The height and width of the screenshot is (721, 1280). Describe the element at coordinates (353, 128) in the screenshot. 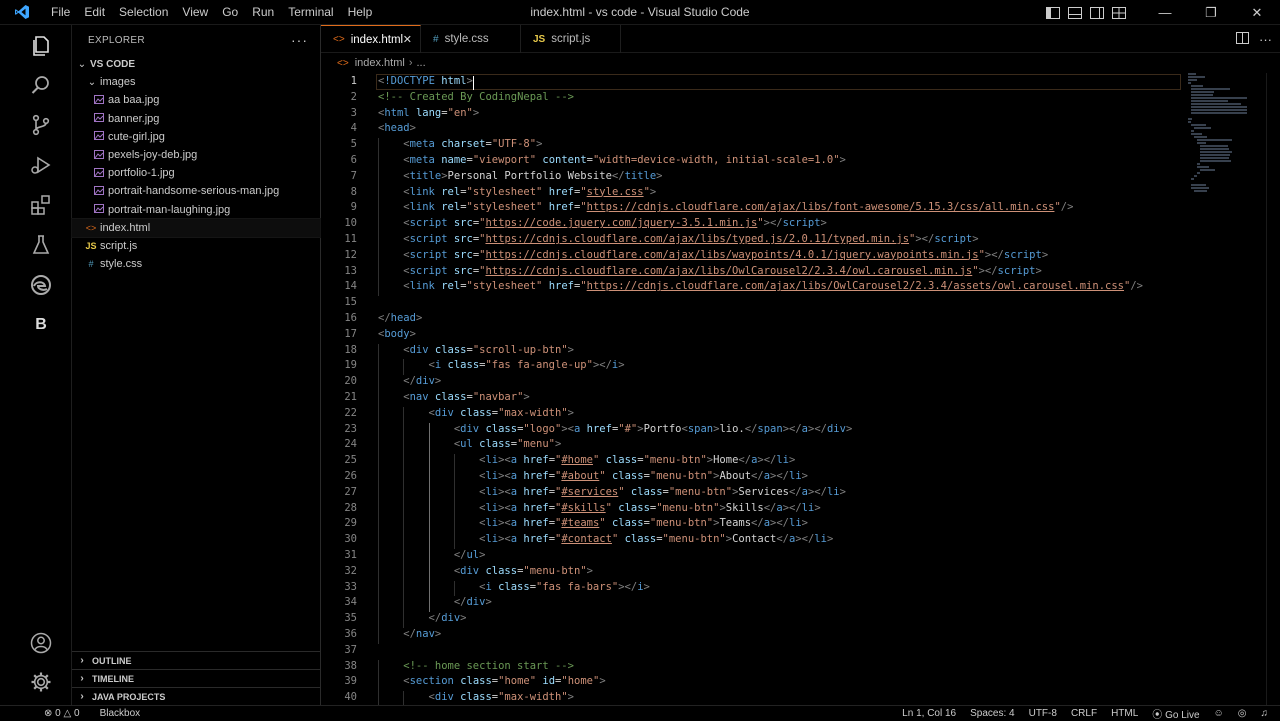

I see `line-number: 4` at that location.